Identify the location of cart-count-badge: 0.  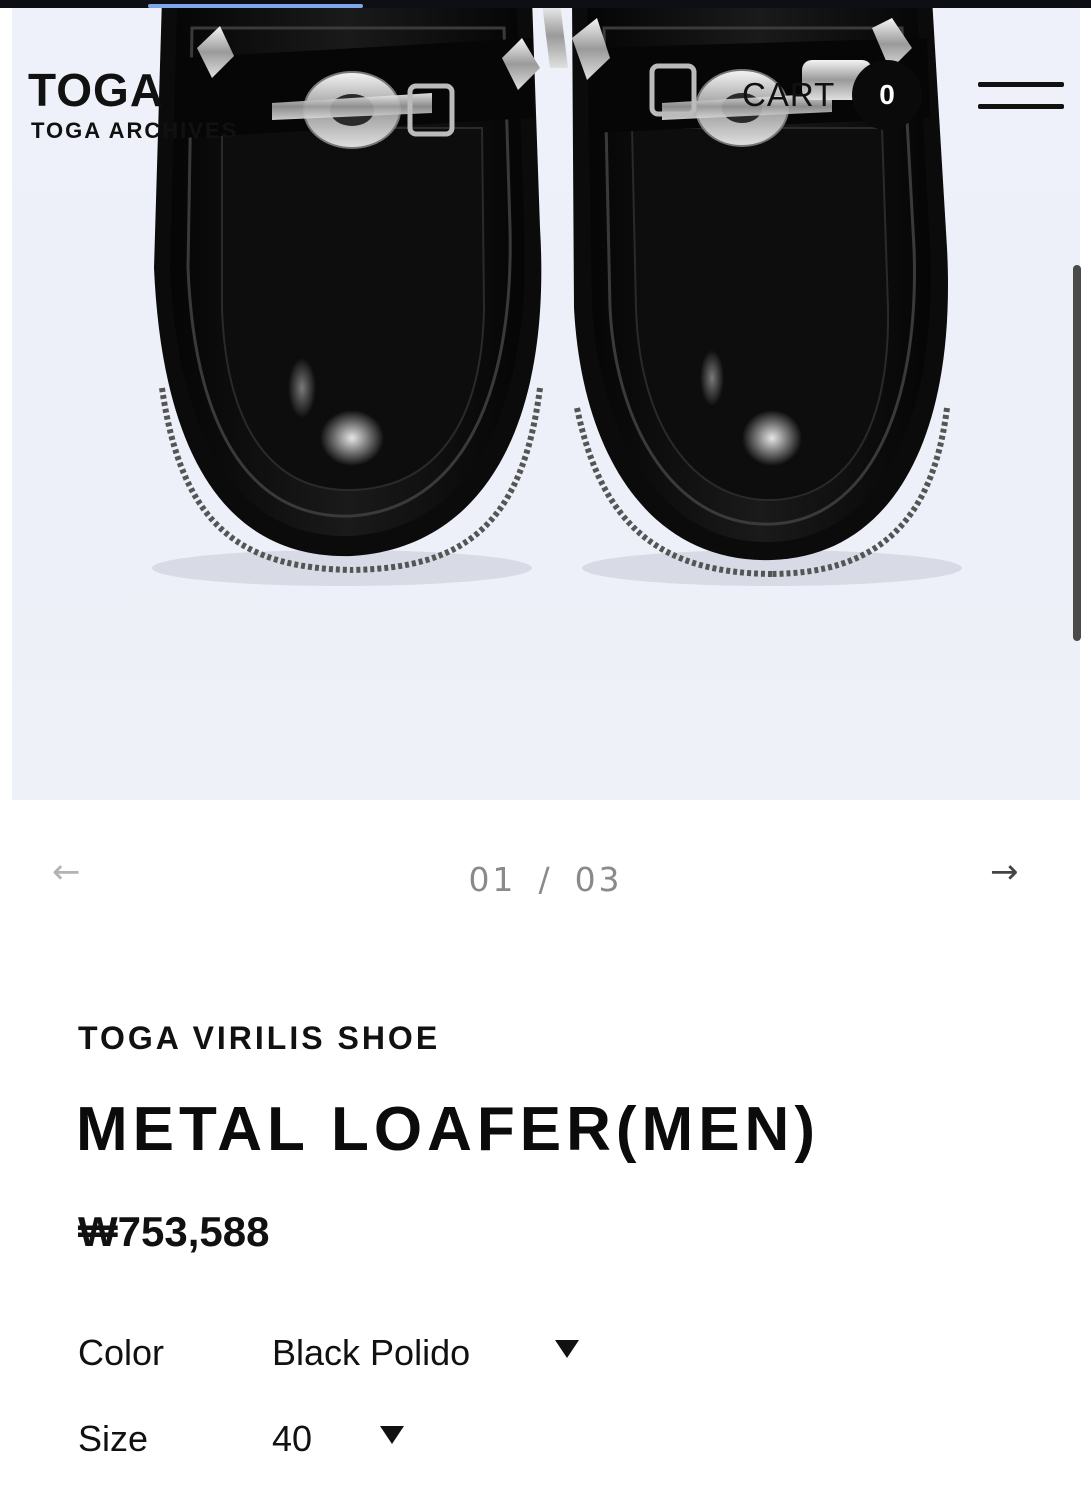
(887, 95).